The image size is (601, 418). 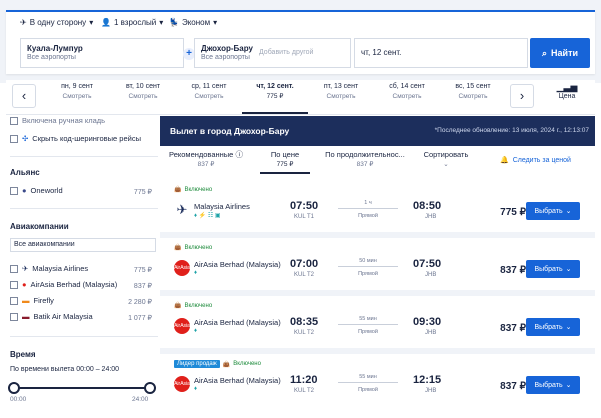 What do you see at coordinates (441, 53) in the screenshot?
I see `date-field: чт, 12 сент.` at bounding box center [441, 53].